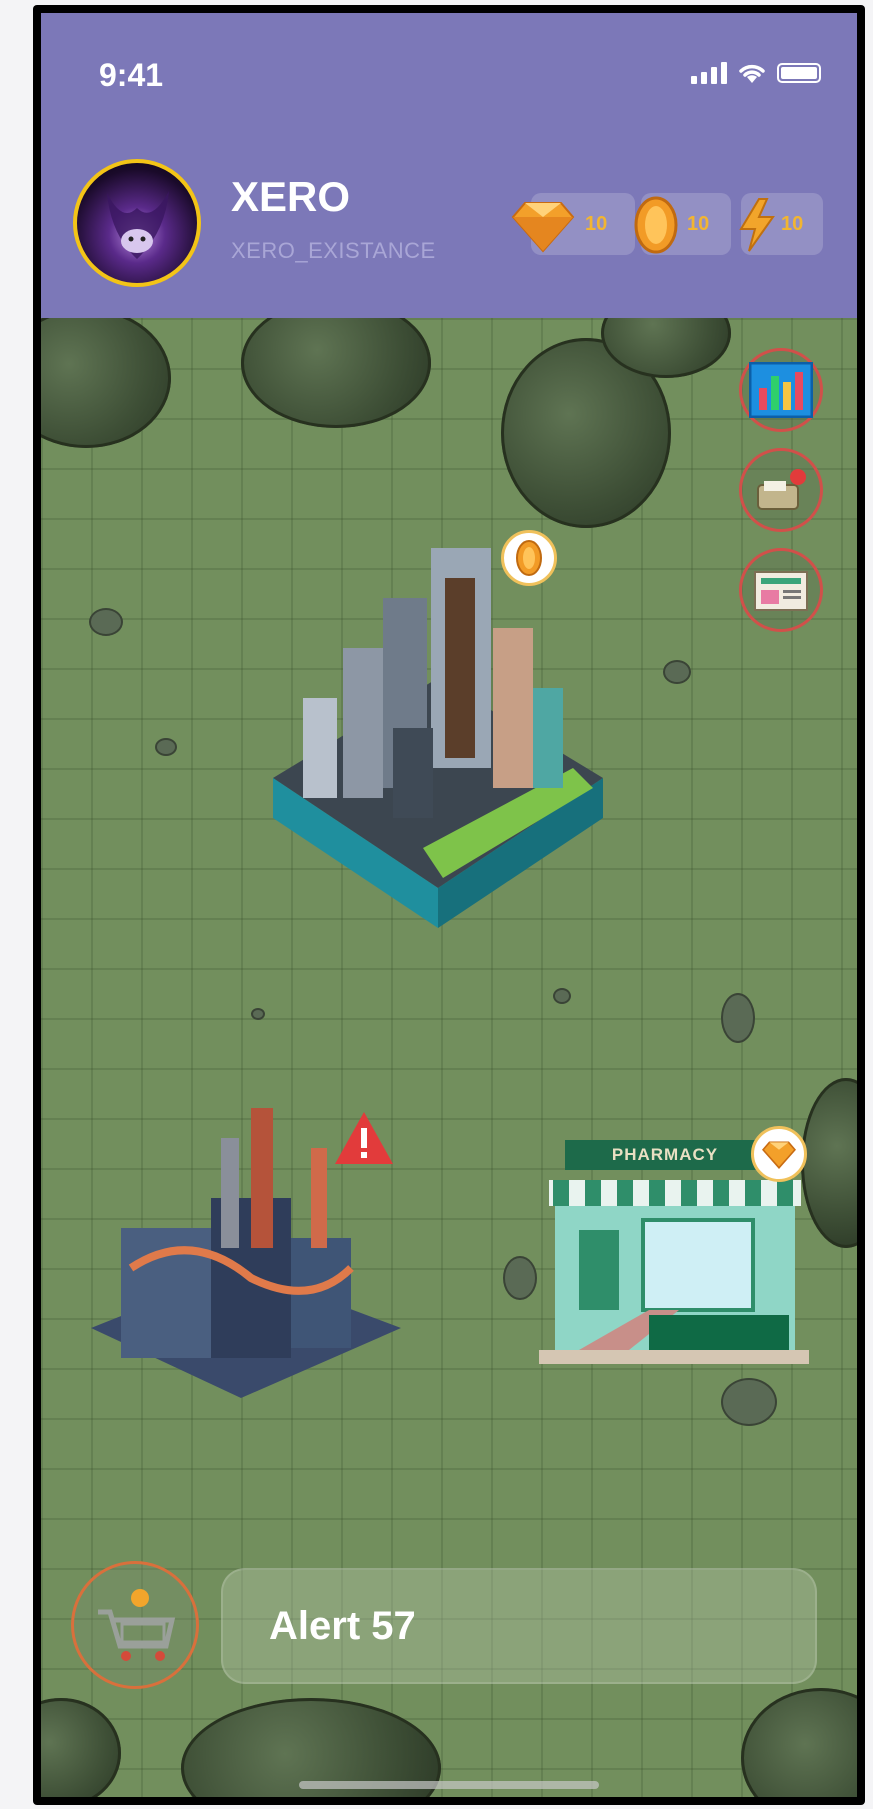 This screenshot has width=873, height=1809. I want to click on city-district-illustration, so click(438, 738).